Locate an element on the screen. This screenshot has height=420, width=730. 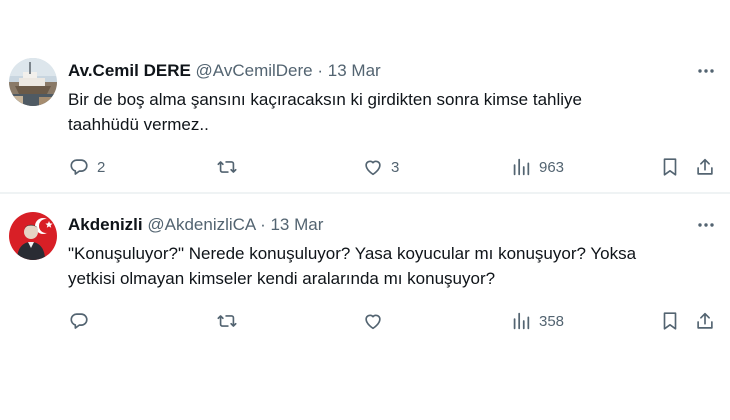
author-handle: @AvCemilDere is located at coordinates (254, 70).